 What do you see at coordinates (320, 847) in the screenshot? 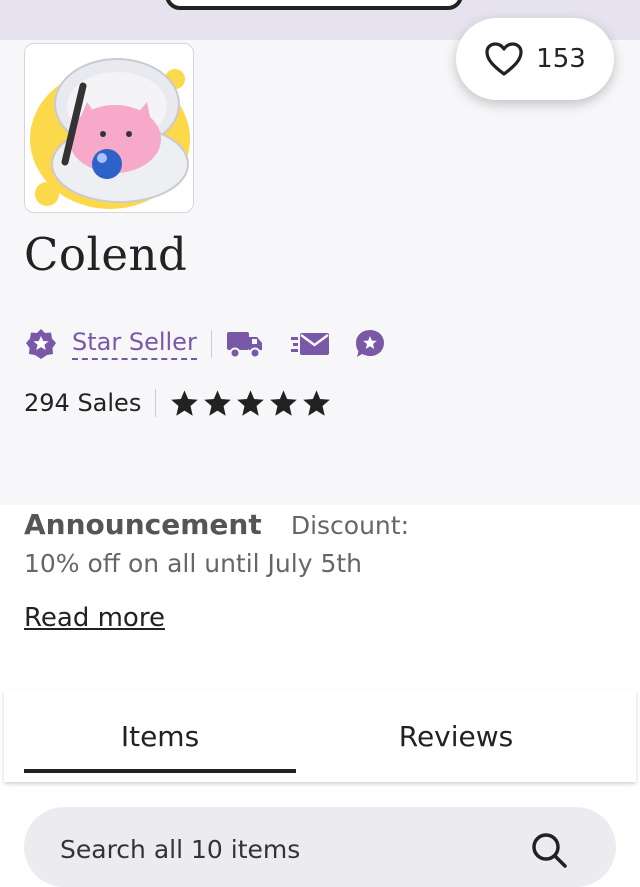
I see `shop-search-bar: Search all 10 items` at bounding box center [320, 847].